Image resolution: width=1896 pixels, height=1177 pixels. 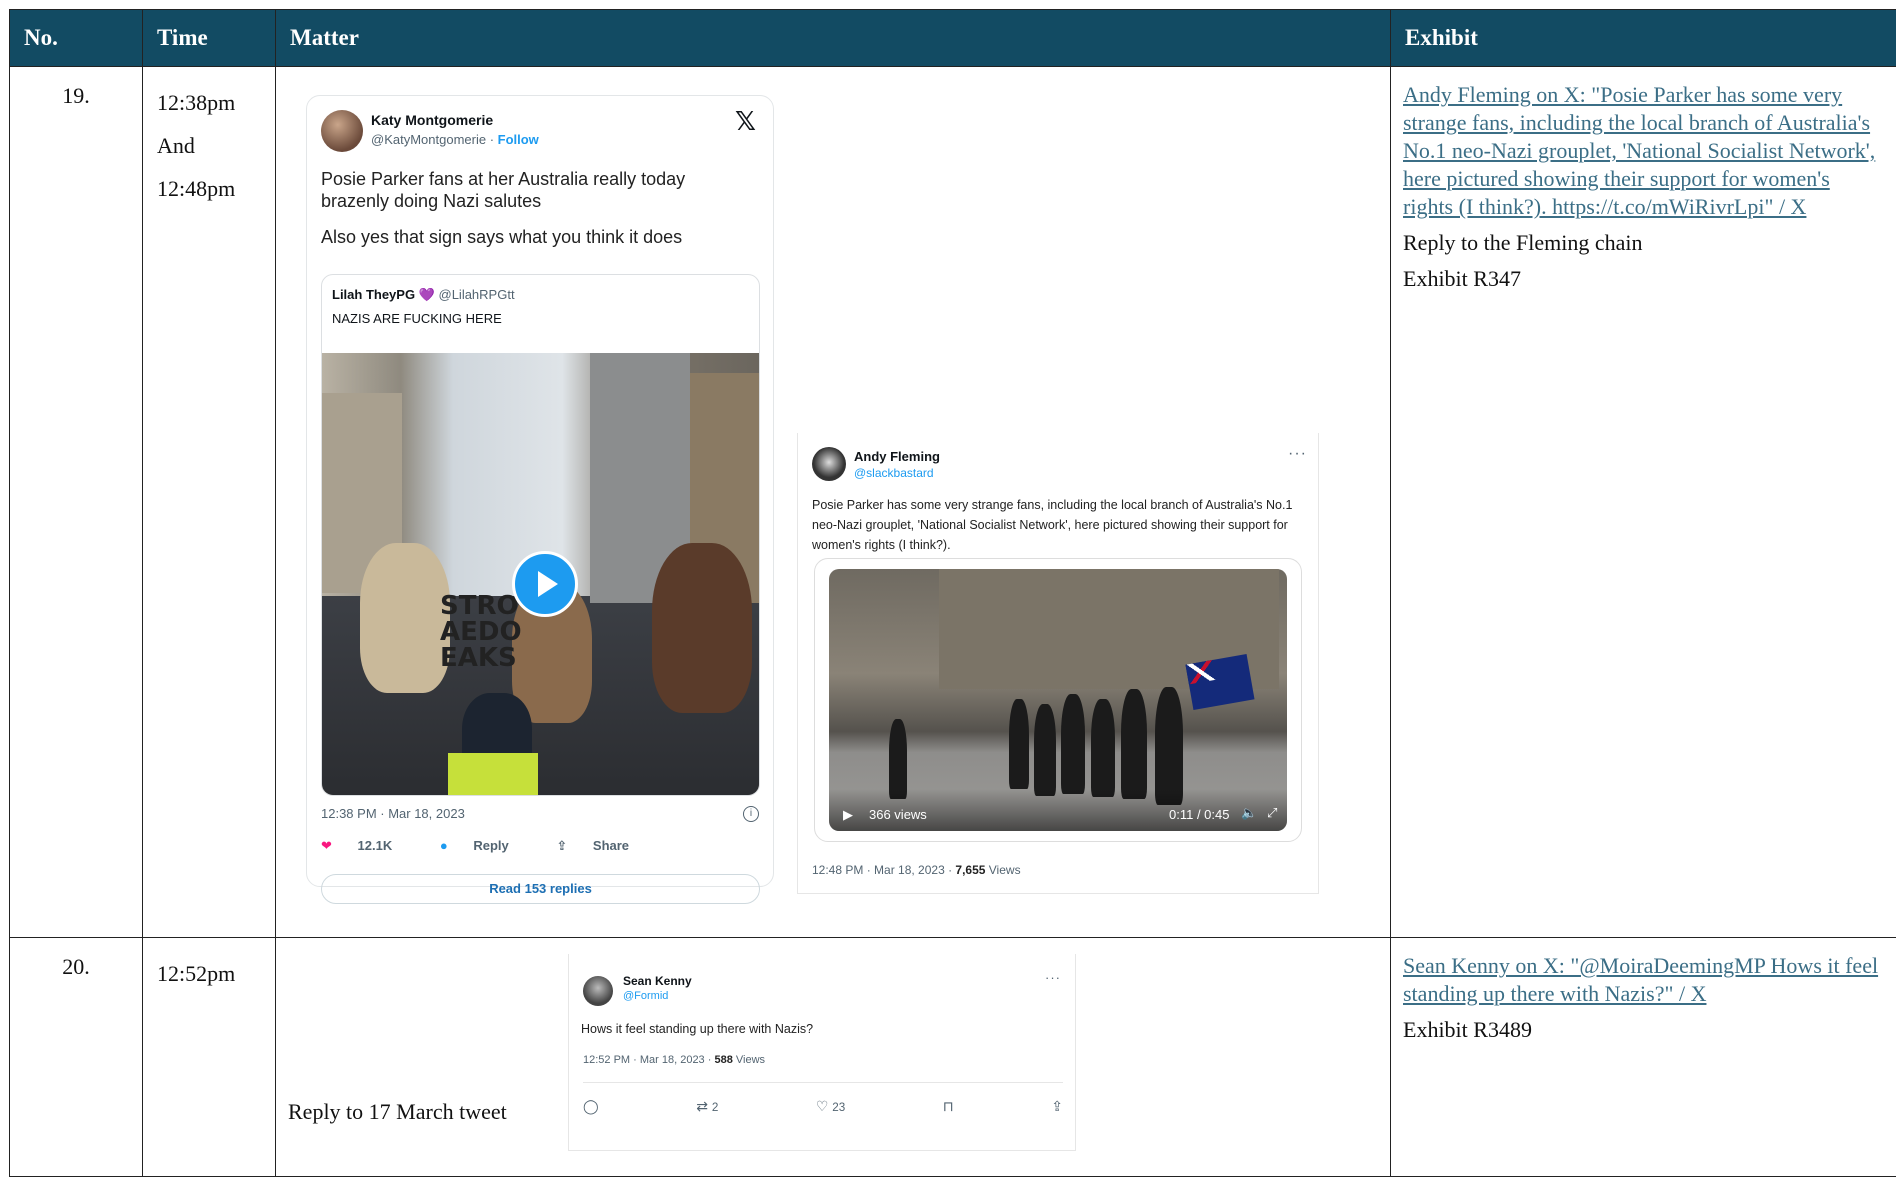 I want to click on video-controls: ▶ 366 views 0:11 / 0:45 🔈 ⤢, so click(x=1058, y=810).